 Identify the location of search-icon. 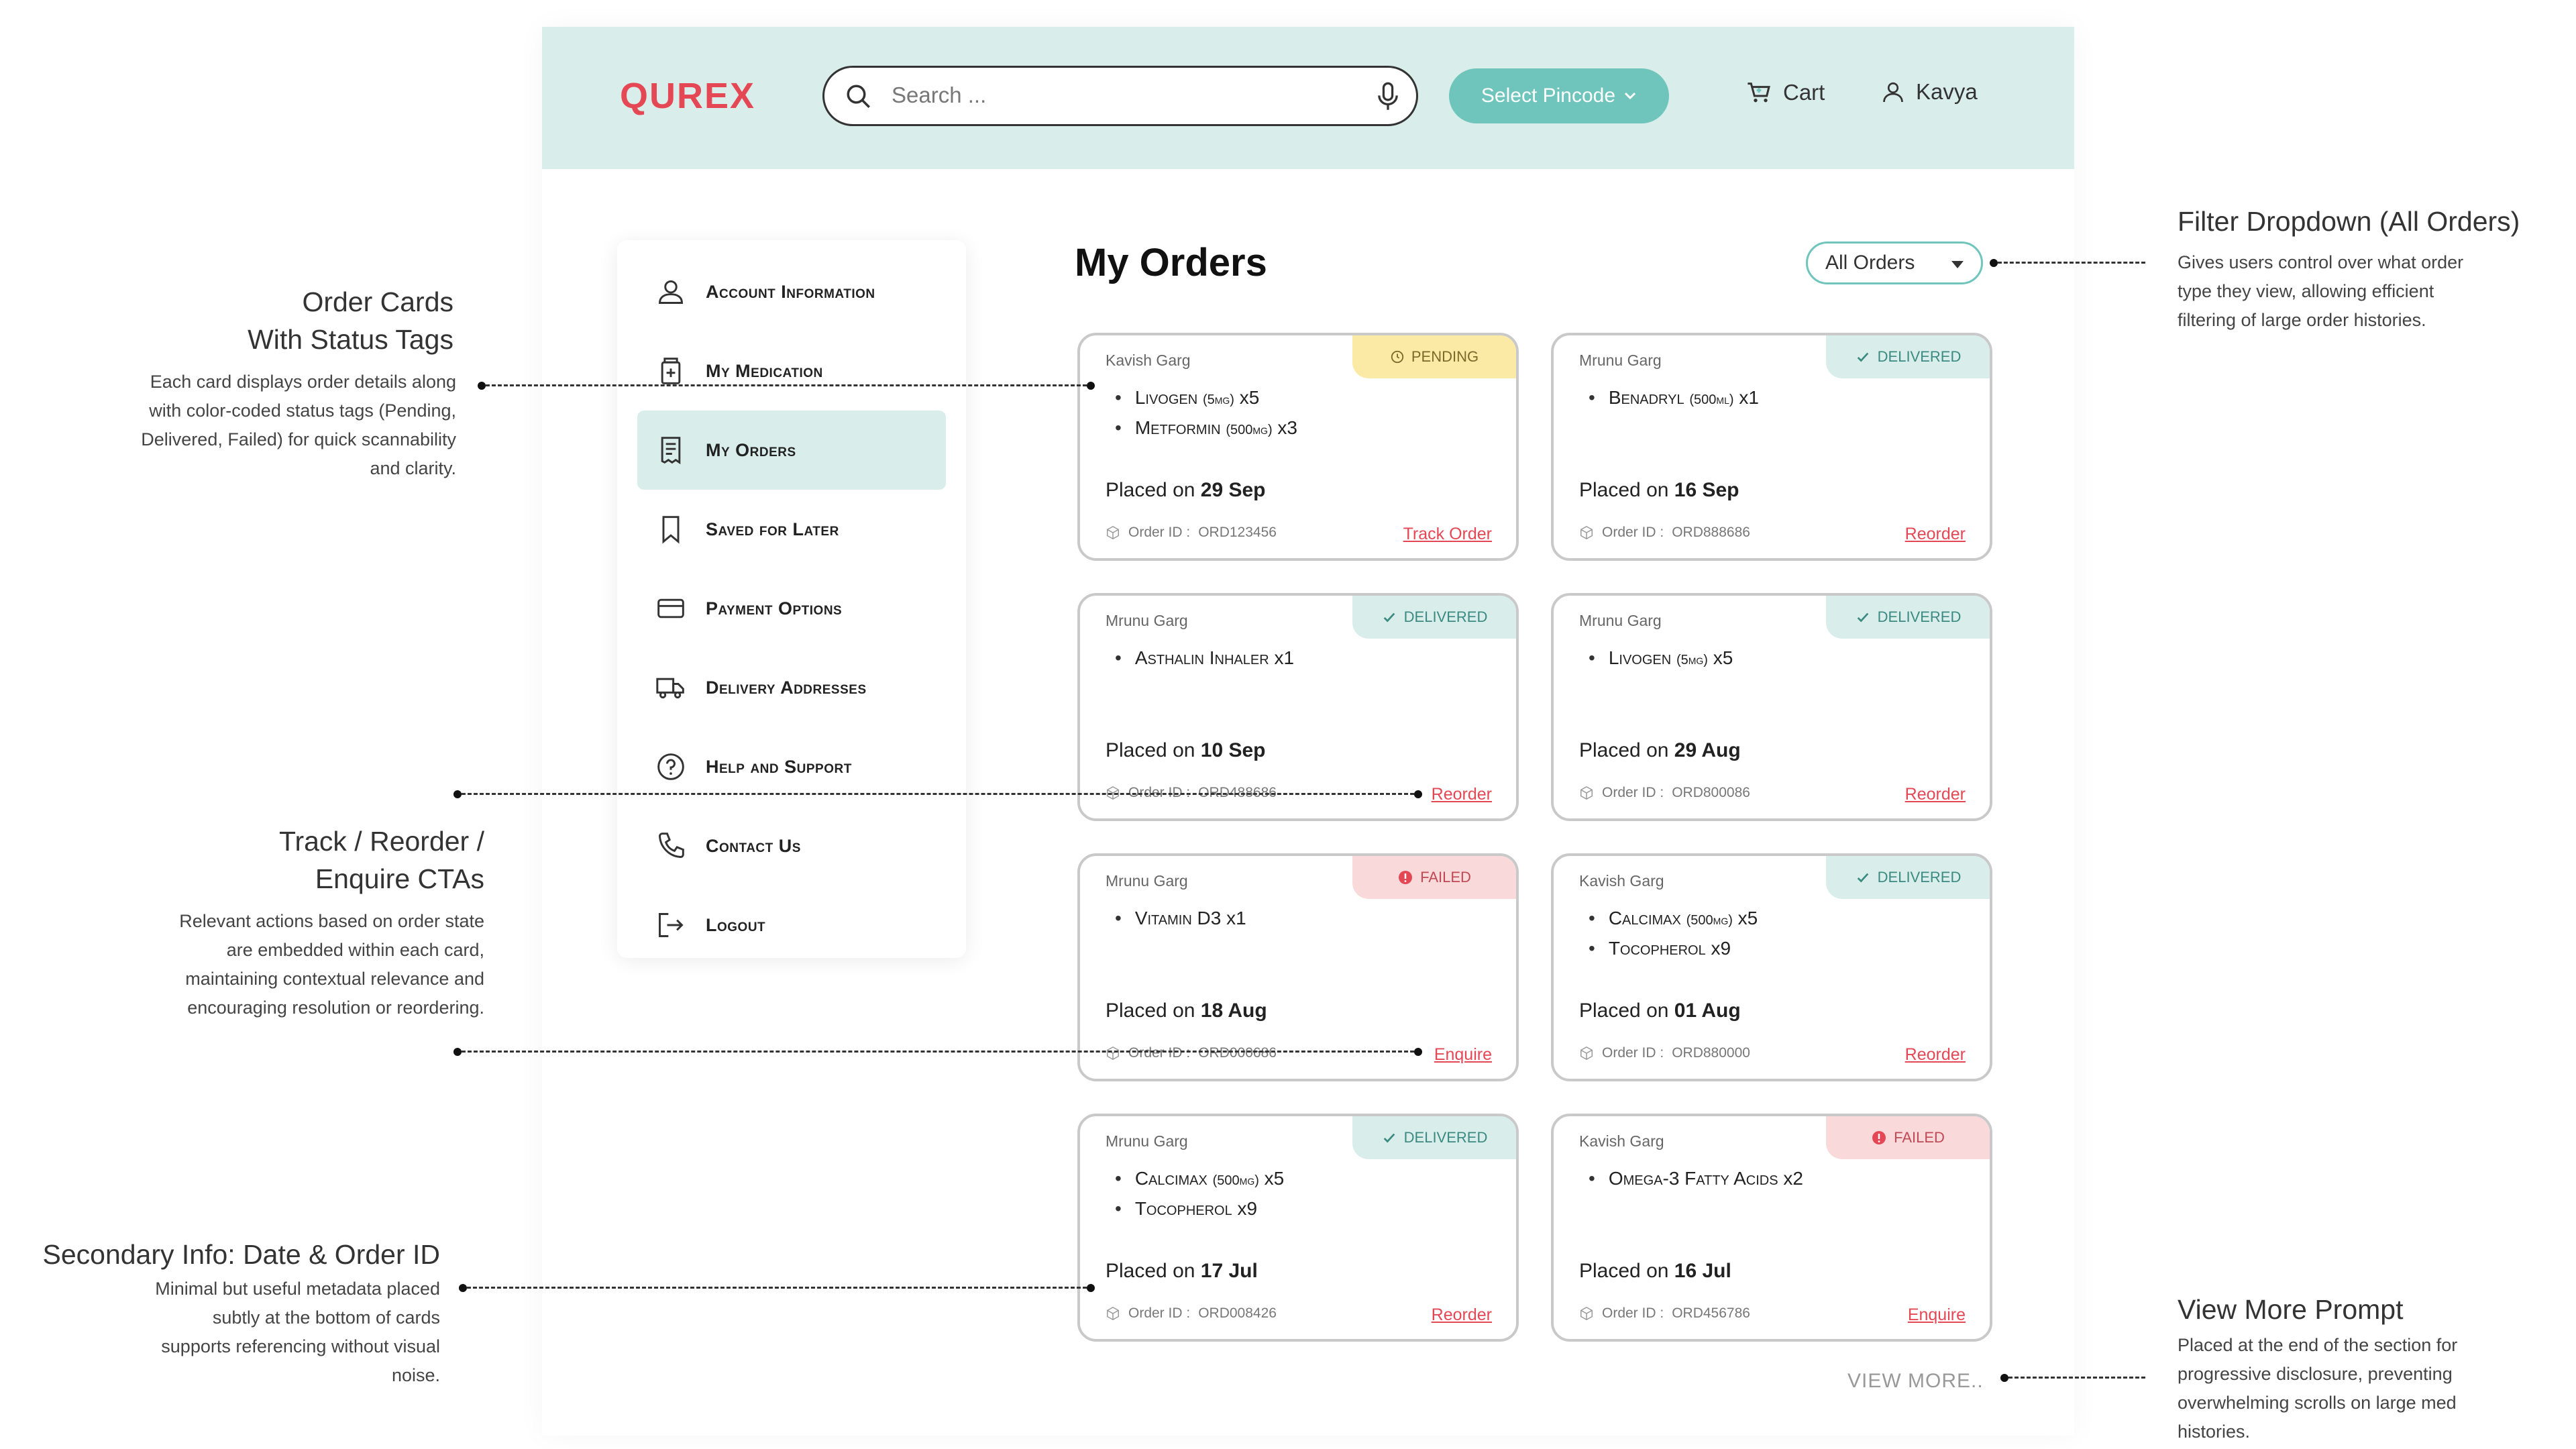
(858, 96).